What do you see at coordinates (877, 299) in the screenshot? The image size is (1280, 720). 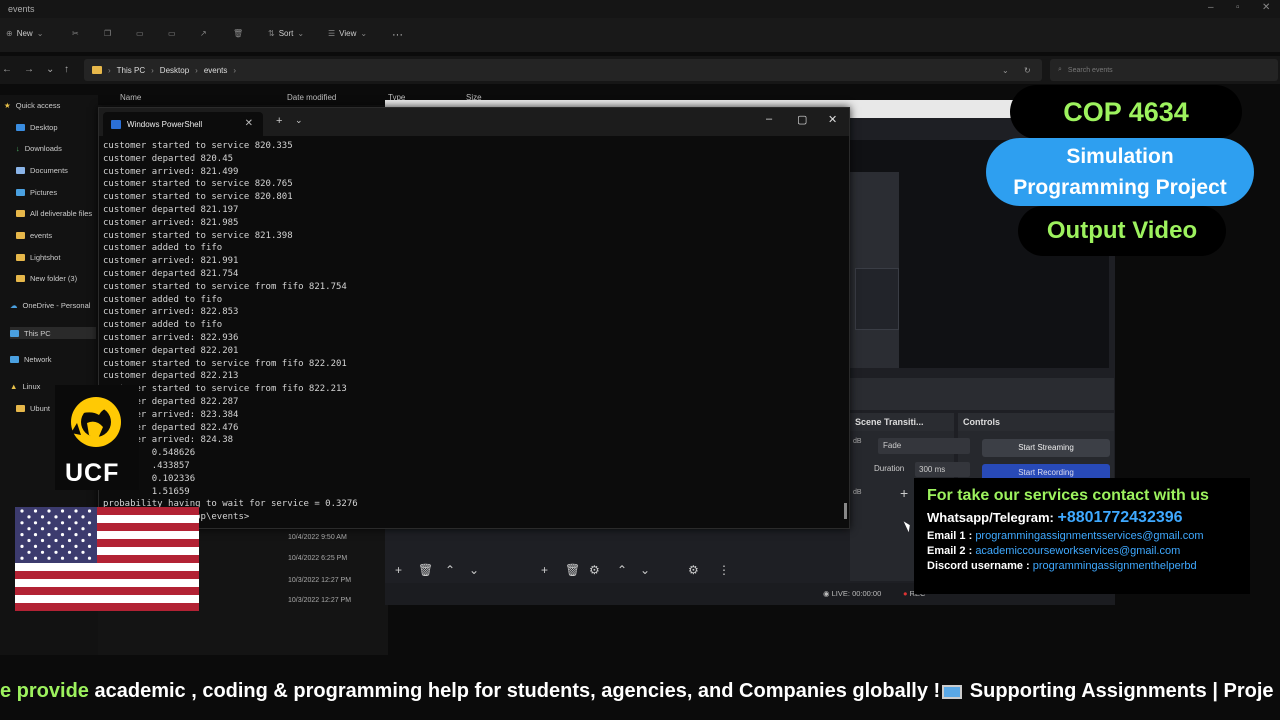 I see `preview-inner` at bounding box center [877, 299].